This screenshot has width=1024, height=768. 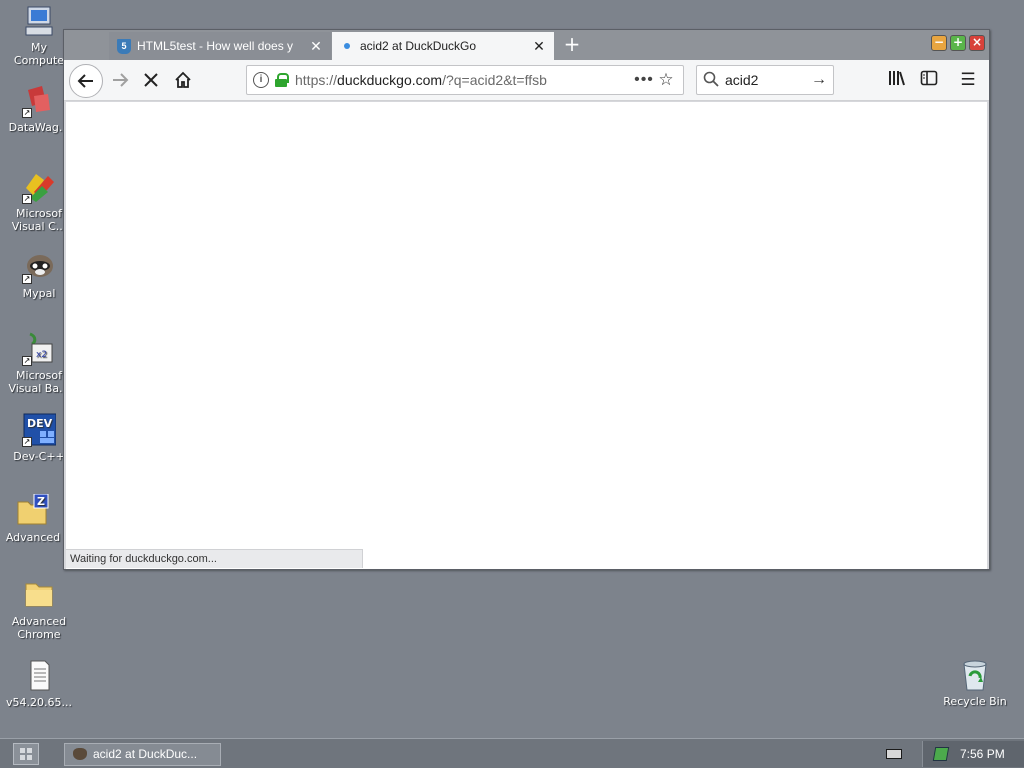 What do you see at coordinates (39, 595) in the screenshot?
I see `folder-icon` at bounding box center [39, 595].